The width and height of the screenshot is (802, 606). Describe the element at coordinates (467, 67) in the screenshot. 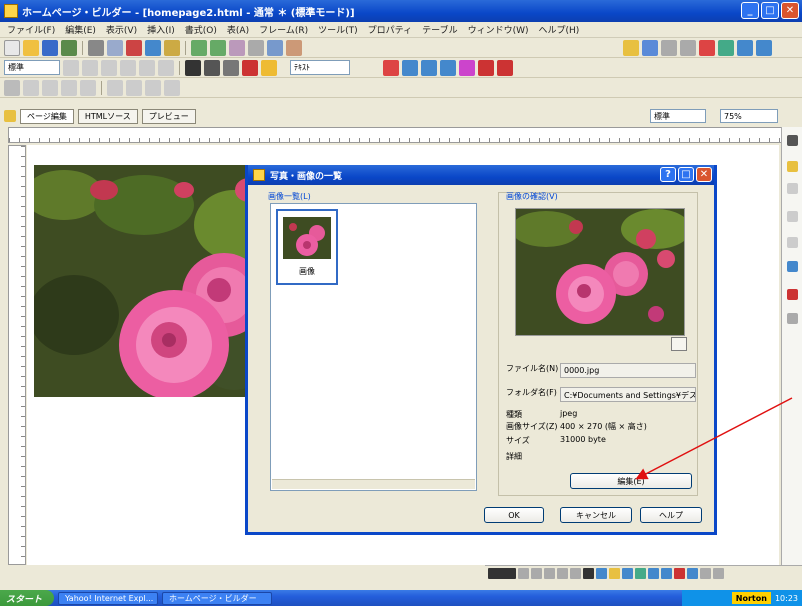

I see `insert-effect-icon` at that location.